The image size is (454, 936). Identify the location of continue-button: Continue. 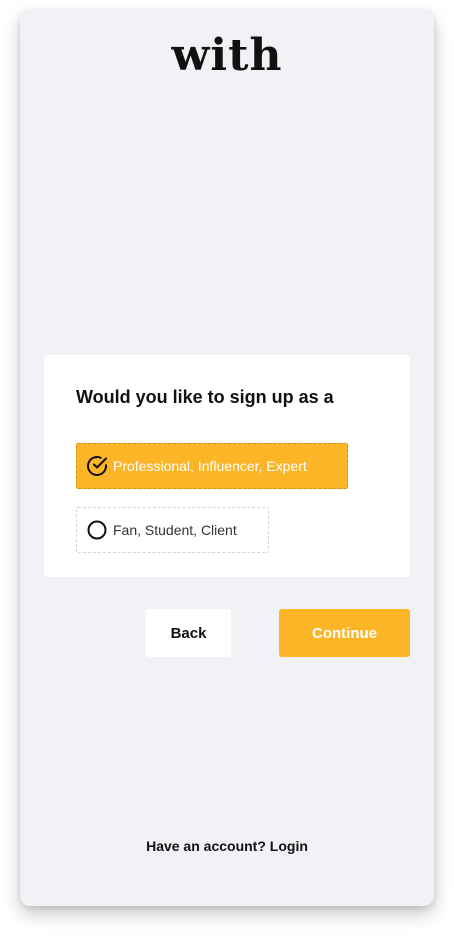
(344, 633).